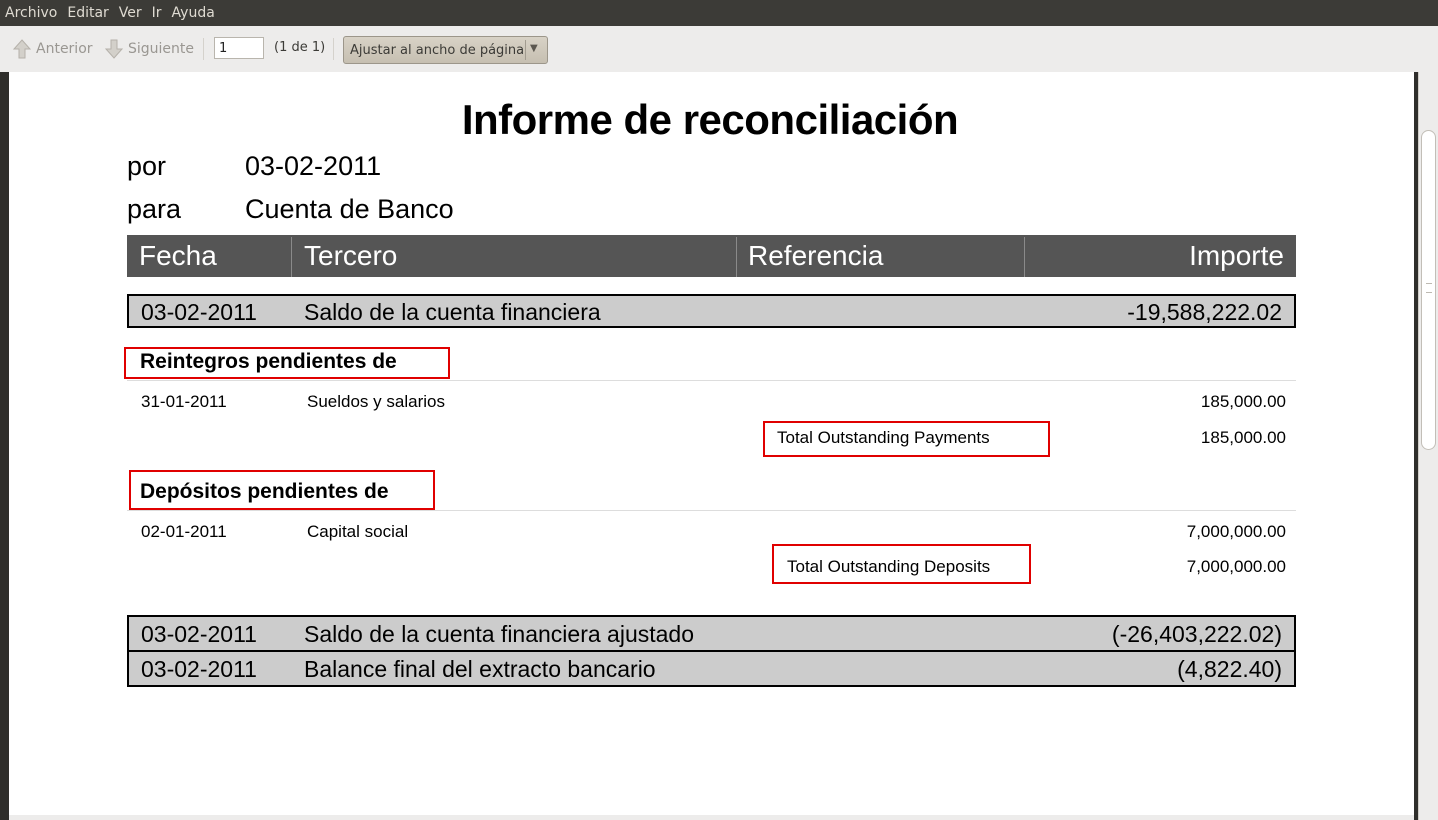  I want to click on deposits-total-amount: 7,000,000.00, so click(1236, 566).